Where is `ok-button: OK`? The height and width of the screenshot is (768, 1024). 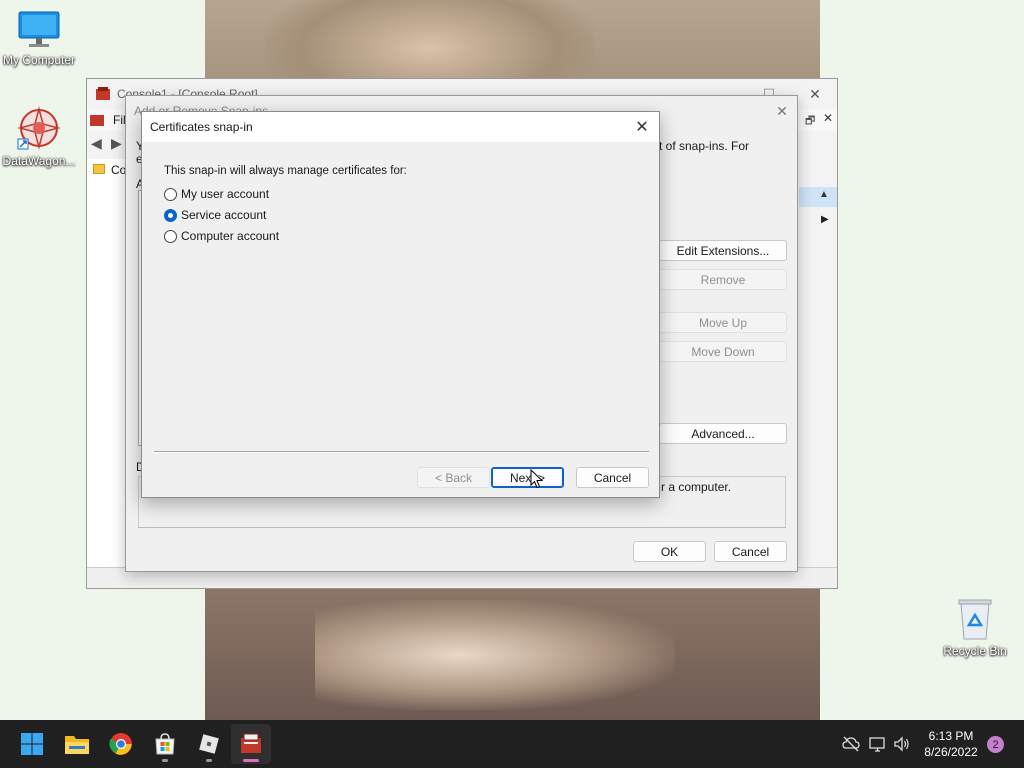 ok-button: OK is located at coordinates (669, 551).